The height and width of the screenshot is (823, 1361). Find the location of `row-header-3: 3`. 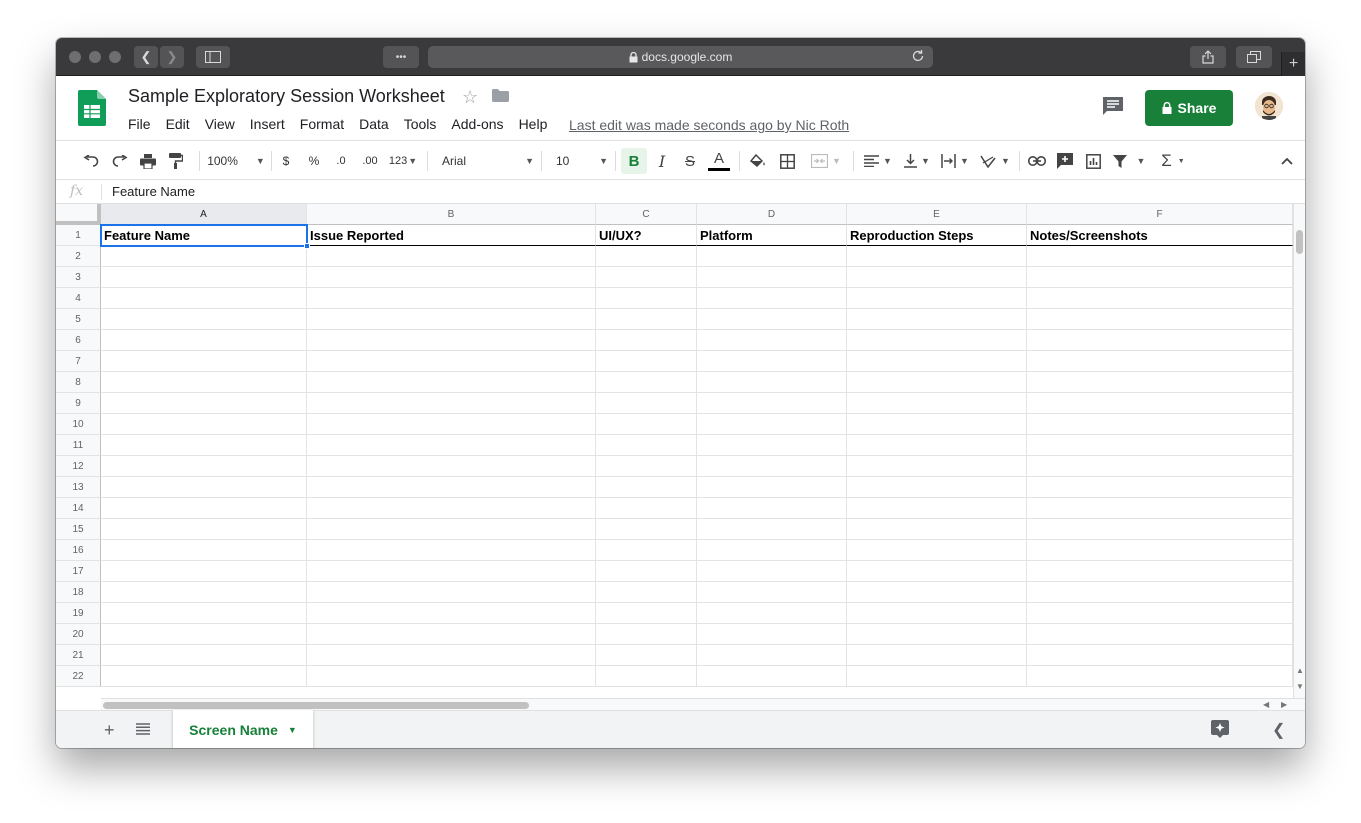

row-header-3: 3 is located at coordinates (78, 277).